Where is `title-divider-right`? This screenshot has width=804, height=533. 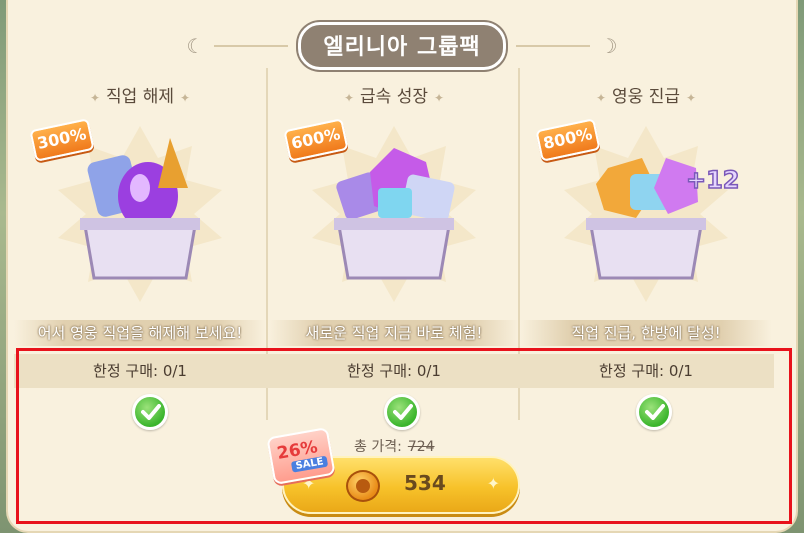
title-divider-right is located at coordinates (552, 46).